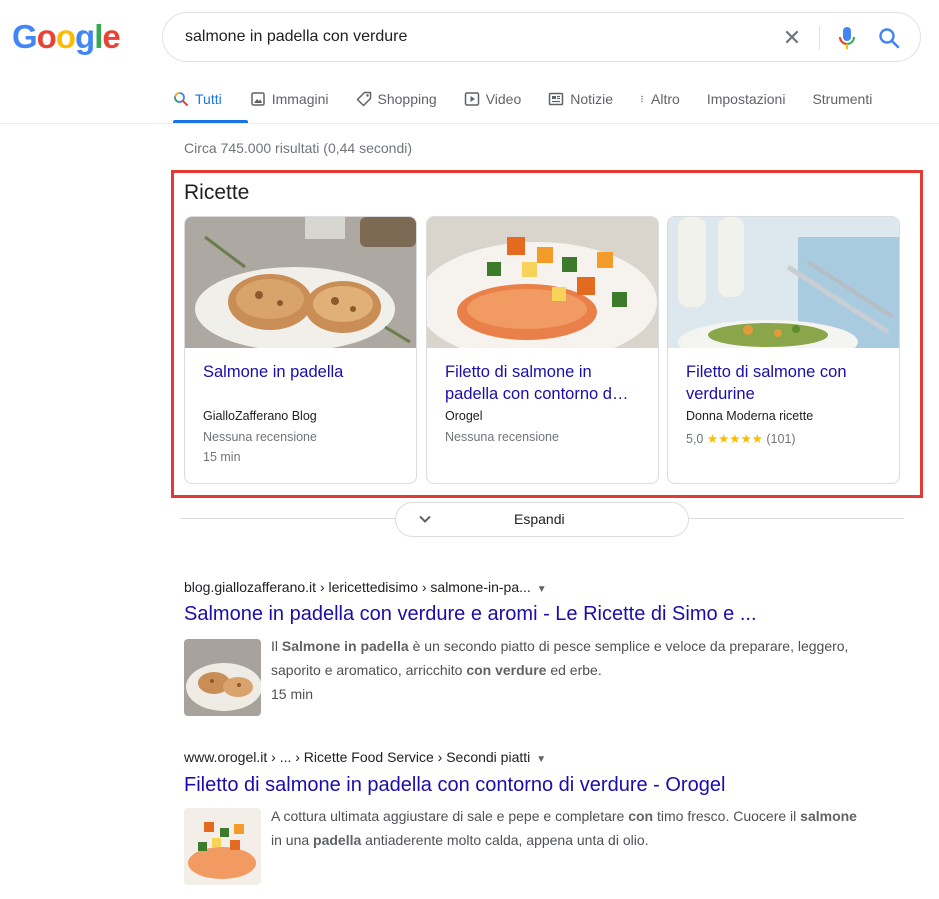 The height and width of the screenshot is (899, 939). I want to click on microphone-icon, so click(847, 38).